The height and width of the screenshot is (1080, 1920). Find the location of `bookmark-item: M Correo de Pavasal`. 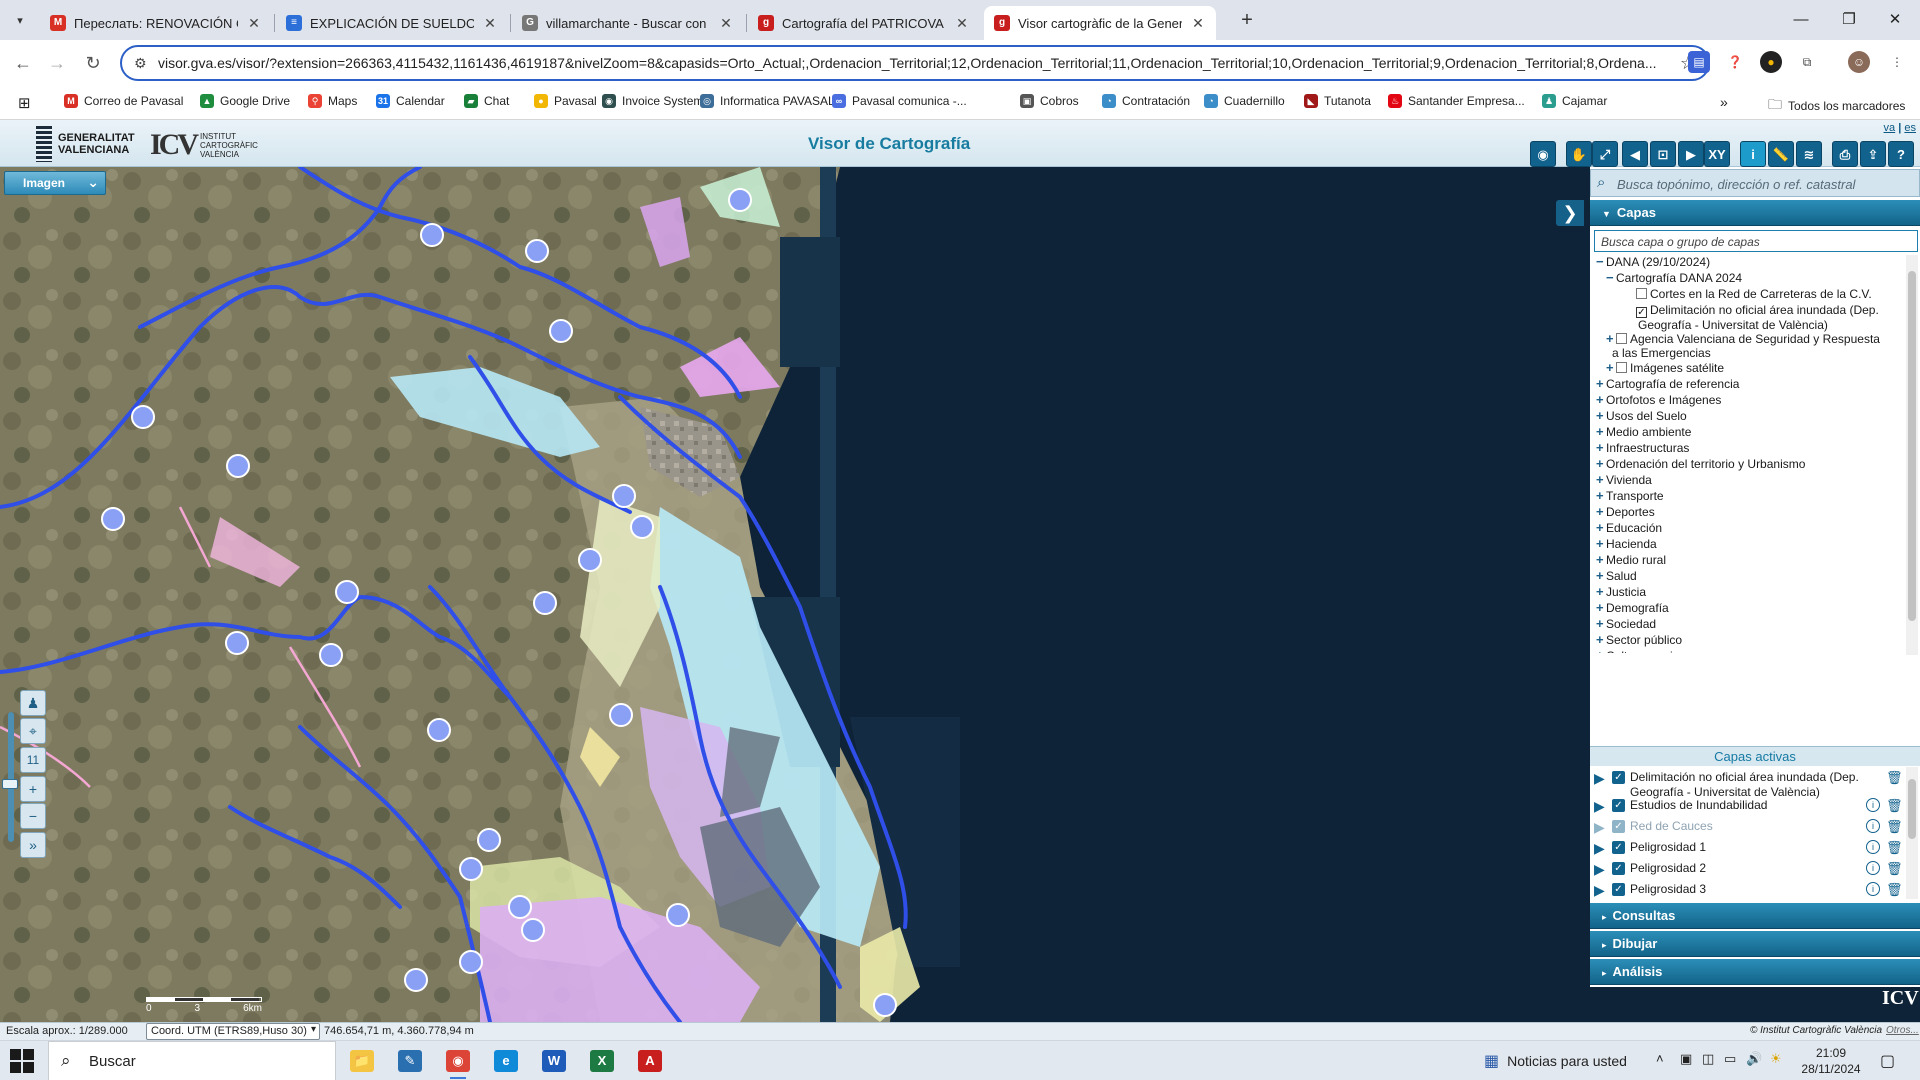

bookmark-item: M Correo de Pavasal is located at coordinates (123, 101).